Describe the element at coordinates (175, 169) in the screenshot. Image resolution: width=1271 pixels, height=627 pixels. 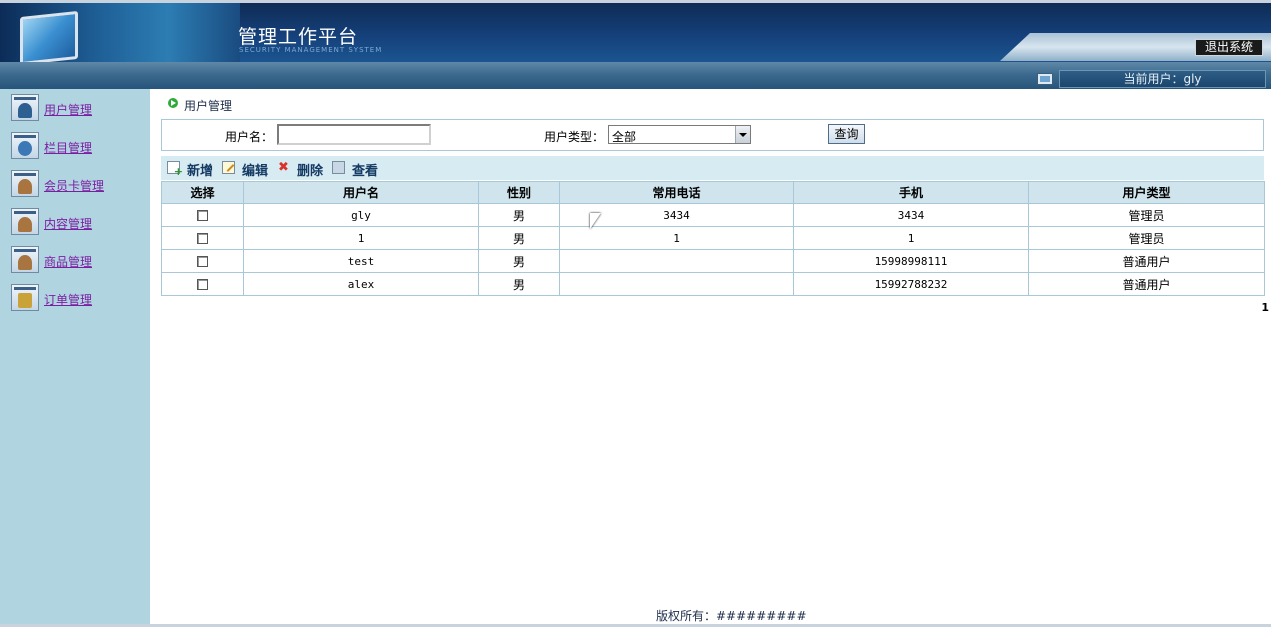
I see `new-document-icon` at that location.